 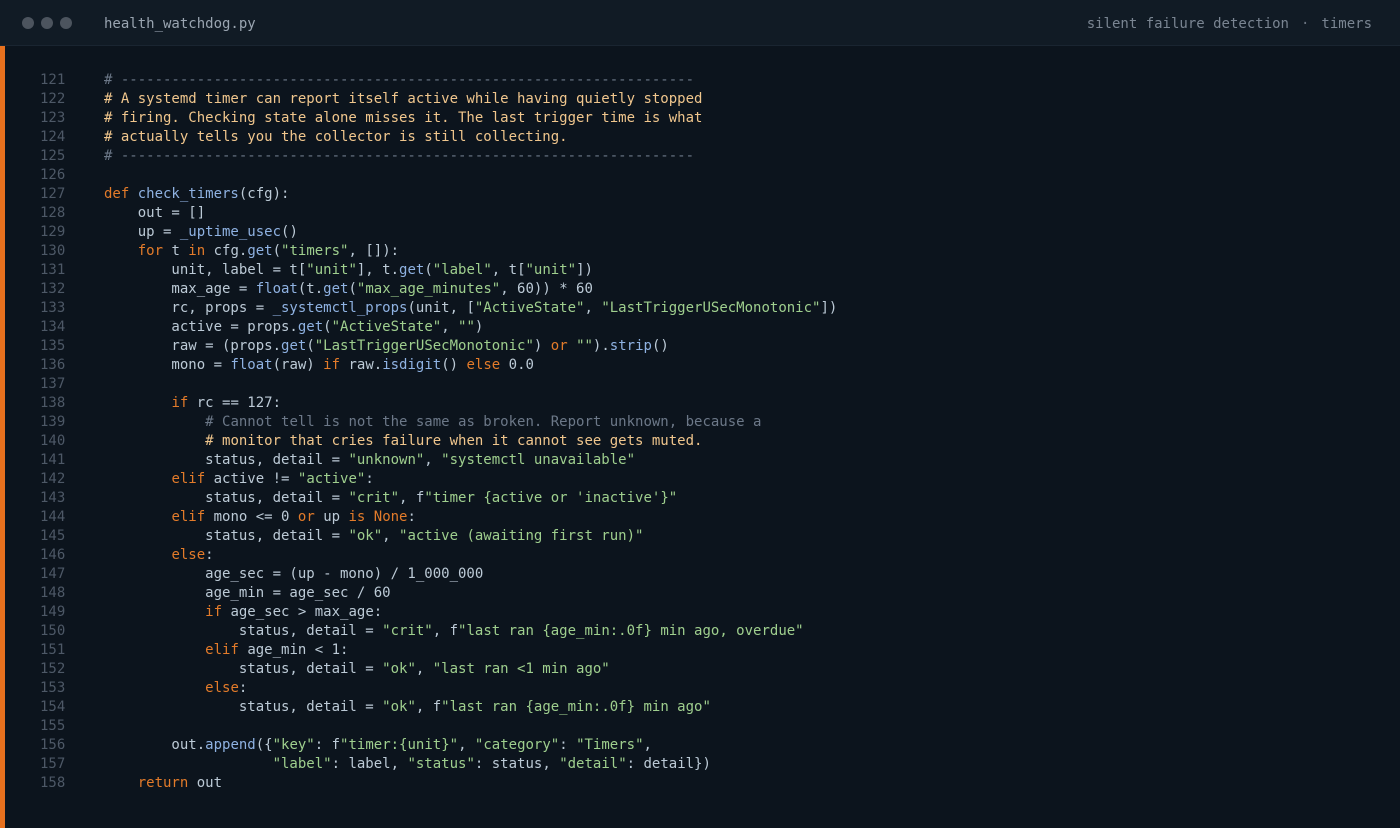 I want to click on code-token: ({, so click(x=264, y=745).